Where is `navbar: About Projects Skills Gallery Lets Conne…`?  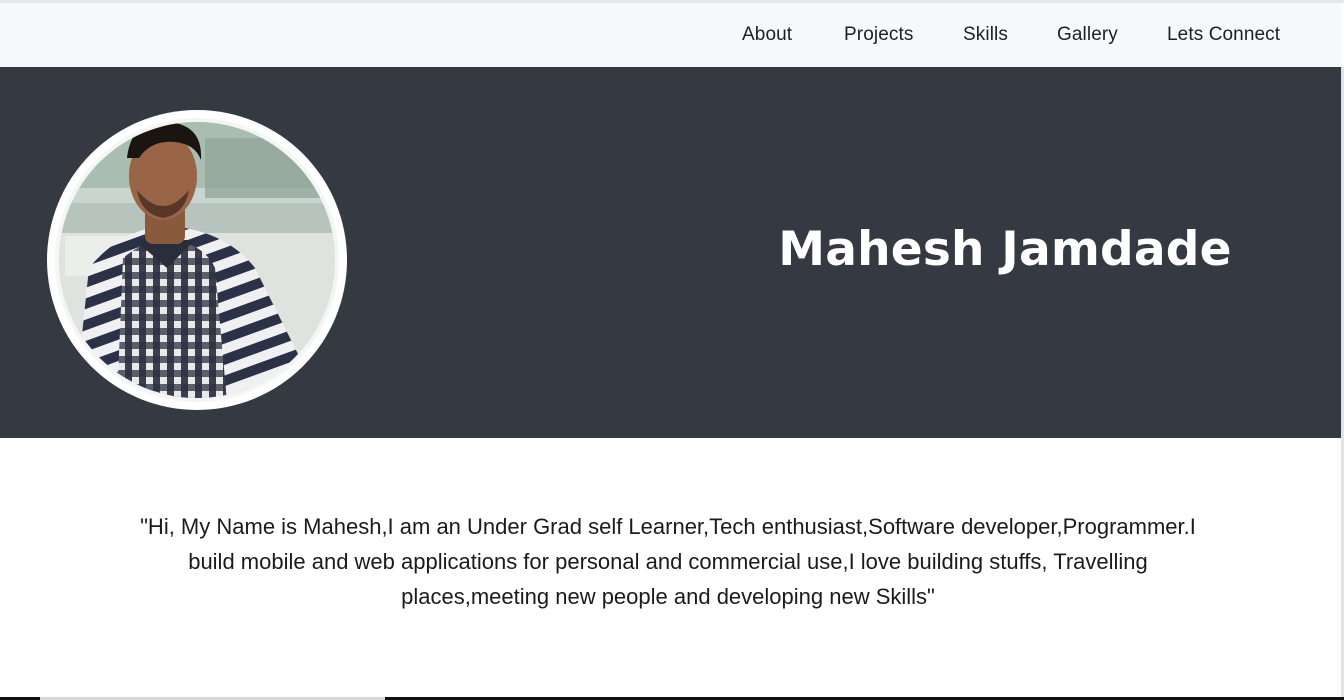 navbar: About Projects Skills Gallery Lets Conne… is located at coordinates (670, 35).